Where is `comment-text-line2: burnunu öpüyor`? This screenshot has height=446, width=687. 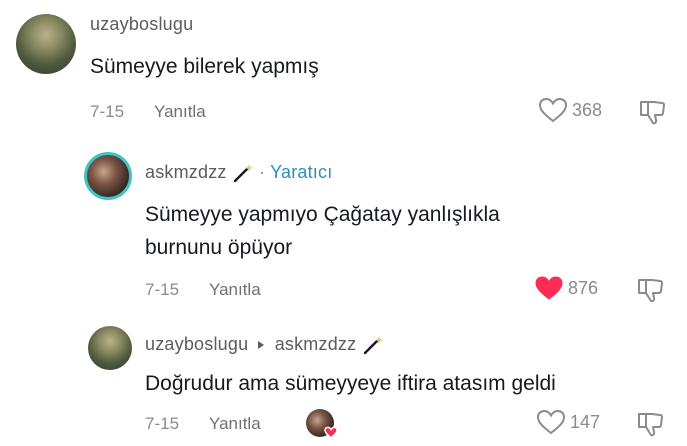 comment-text-line2: burnunu öpüyor is located at coordinates (219, 247).